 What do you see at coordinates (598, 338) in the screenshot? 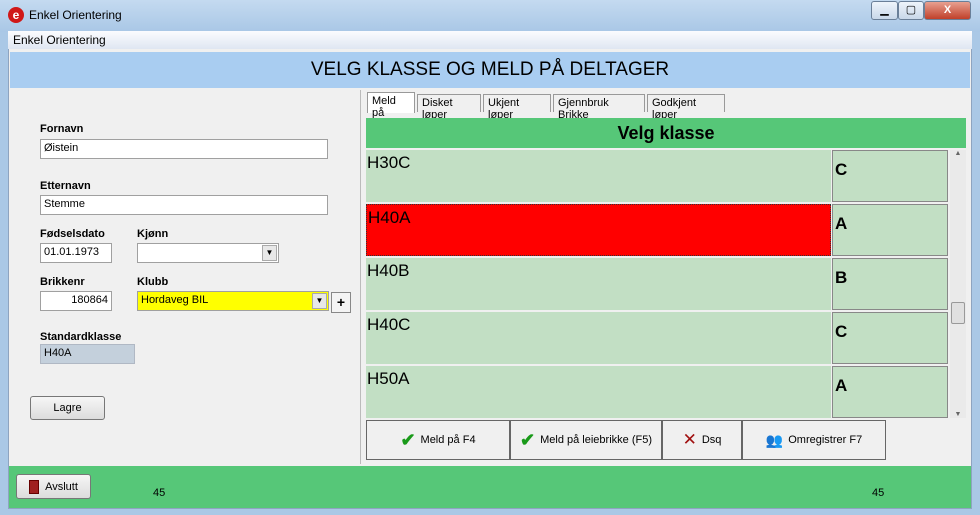
I see `class-row: H40C` at bounding box center [598, 338].